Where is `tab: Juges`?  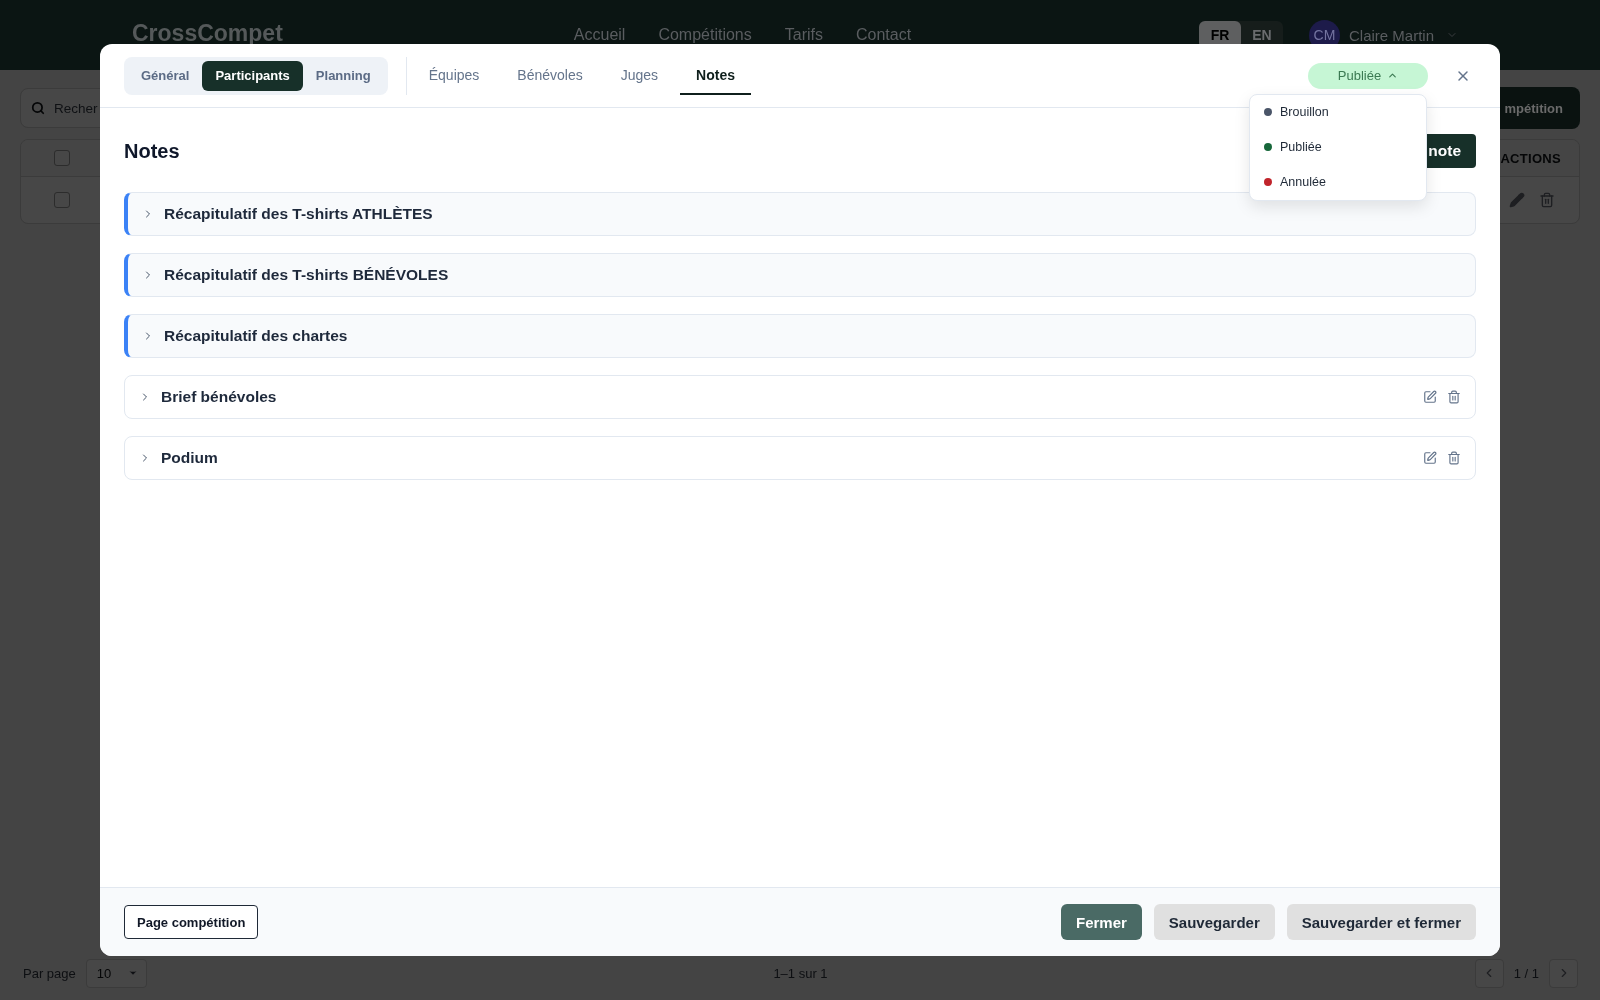 tab: Juges is located at coordinates (639, 75).